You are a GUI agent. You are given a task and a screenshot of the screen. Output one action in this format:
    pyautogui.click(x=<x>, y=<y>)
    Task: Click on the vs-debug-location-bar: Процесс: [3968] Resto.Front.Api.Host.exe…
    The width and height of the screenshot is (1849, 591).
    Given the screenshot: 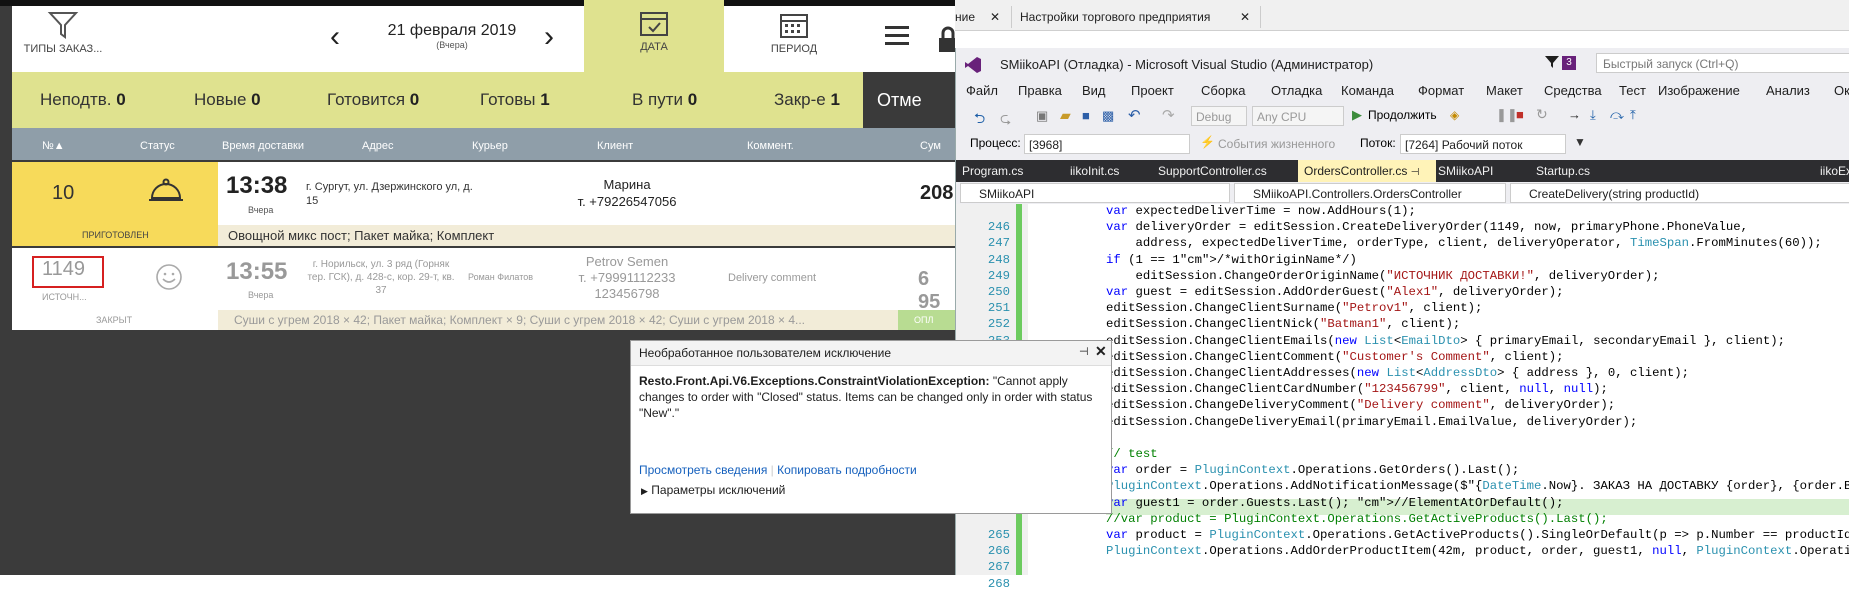 What is the action you would take?
    pyautogui.click(x=1402, y=151)
    